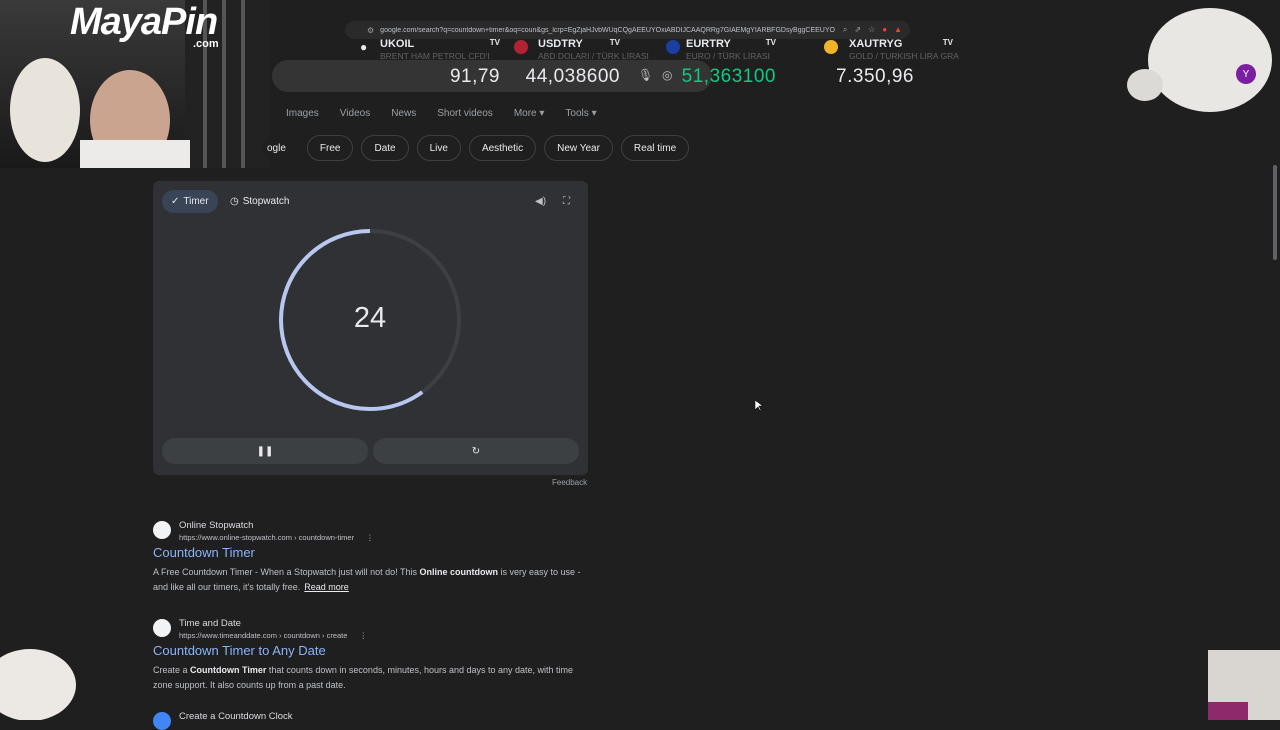 The height and width of the screenshot is (730, 1280). Describe the element at coordinates (228, 670) in the screenshot. I see `snippet-bold: Countdown Timer` at that location.